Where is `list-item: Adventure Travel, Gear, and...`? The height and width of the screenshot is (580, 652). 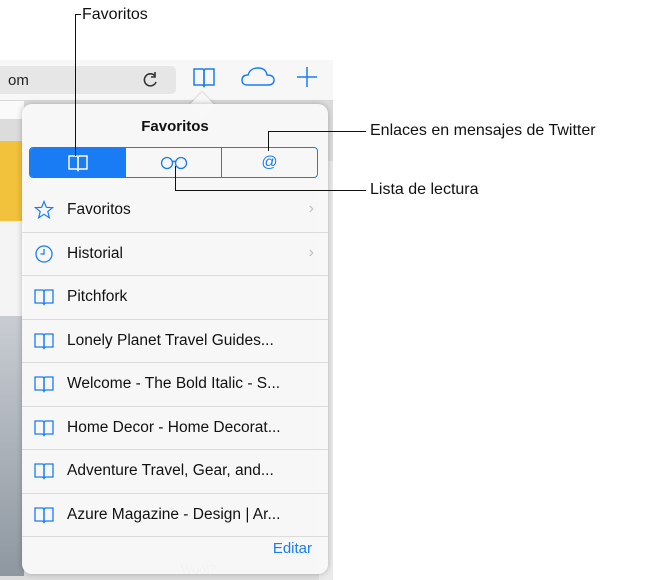 list-item: Adventure Travel, Gear, and... is located at coordinates (175, 472).